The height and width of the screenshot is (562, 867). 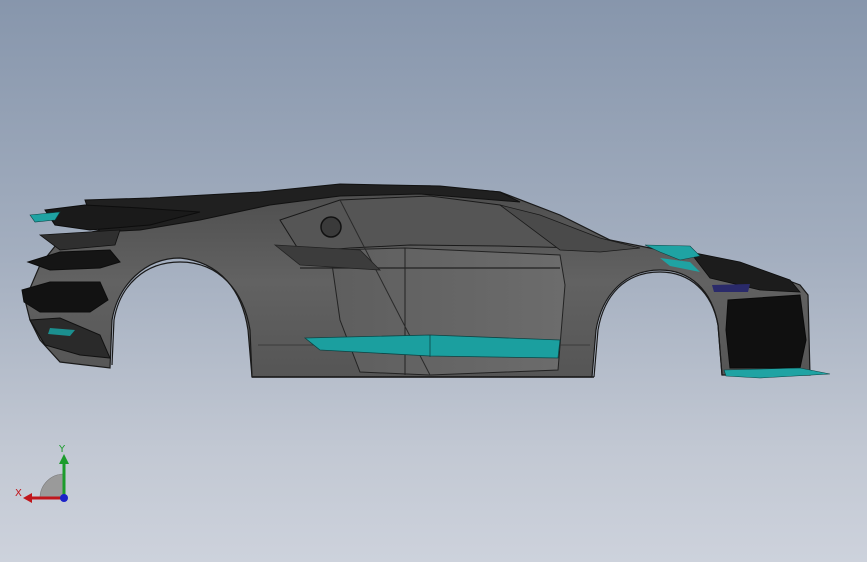 What do you see at coordinates (766, 331) in the screenshot?
I see `front-intake` at bounding box center [766, 331].